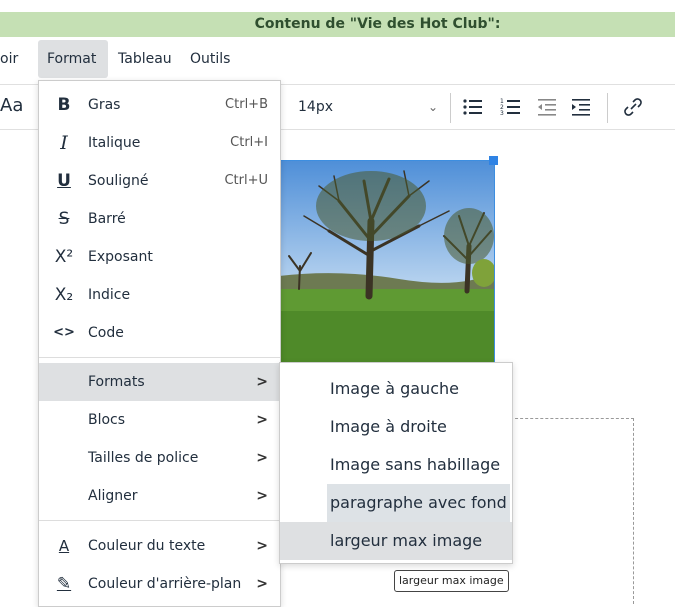 The height and width of the screenshot is (607, 675). What do you see at coordinates (143, 458) in the screenshot?
I see `menu-item-label: Tailles de police` at bounding box center [143, 458].